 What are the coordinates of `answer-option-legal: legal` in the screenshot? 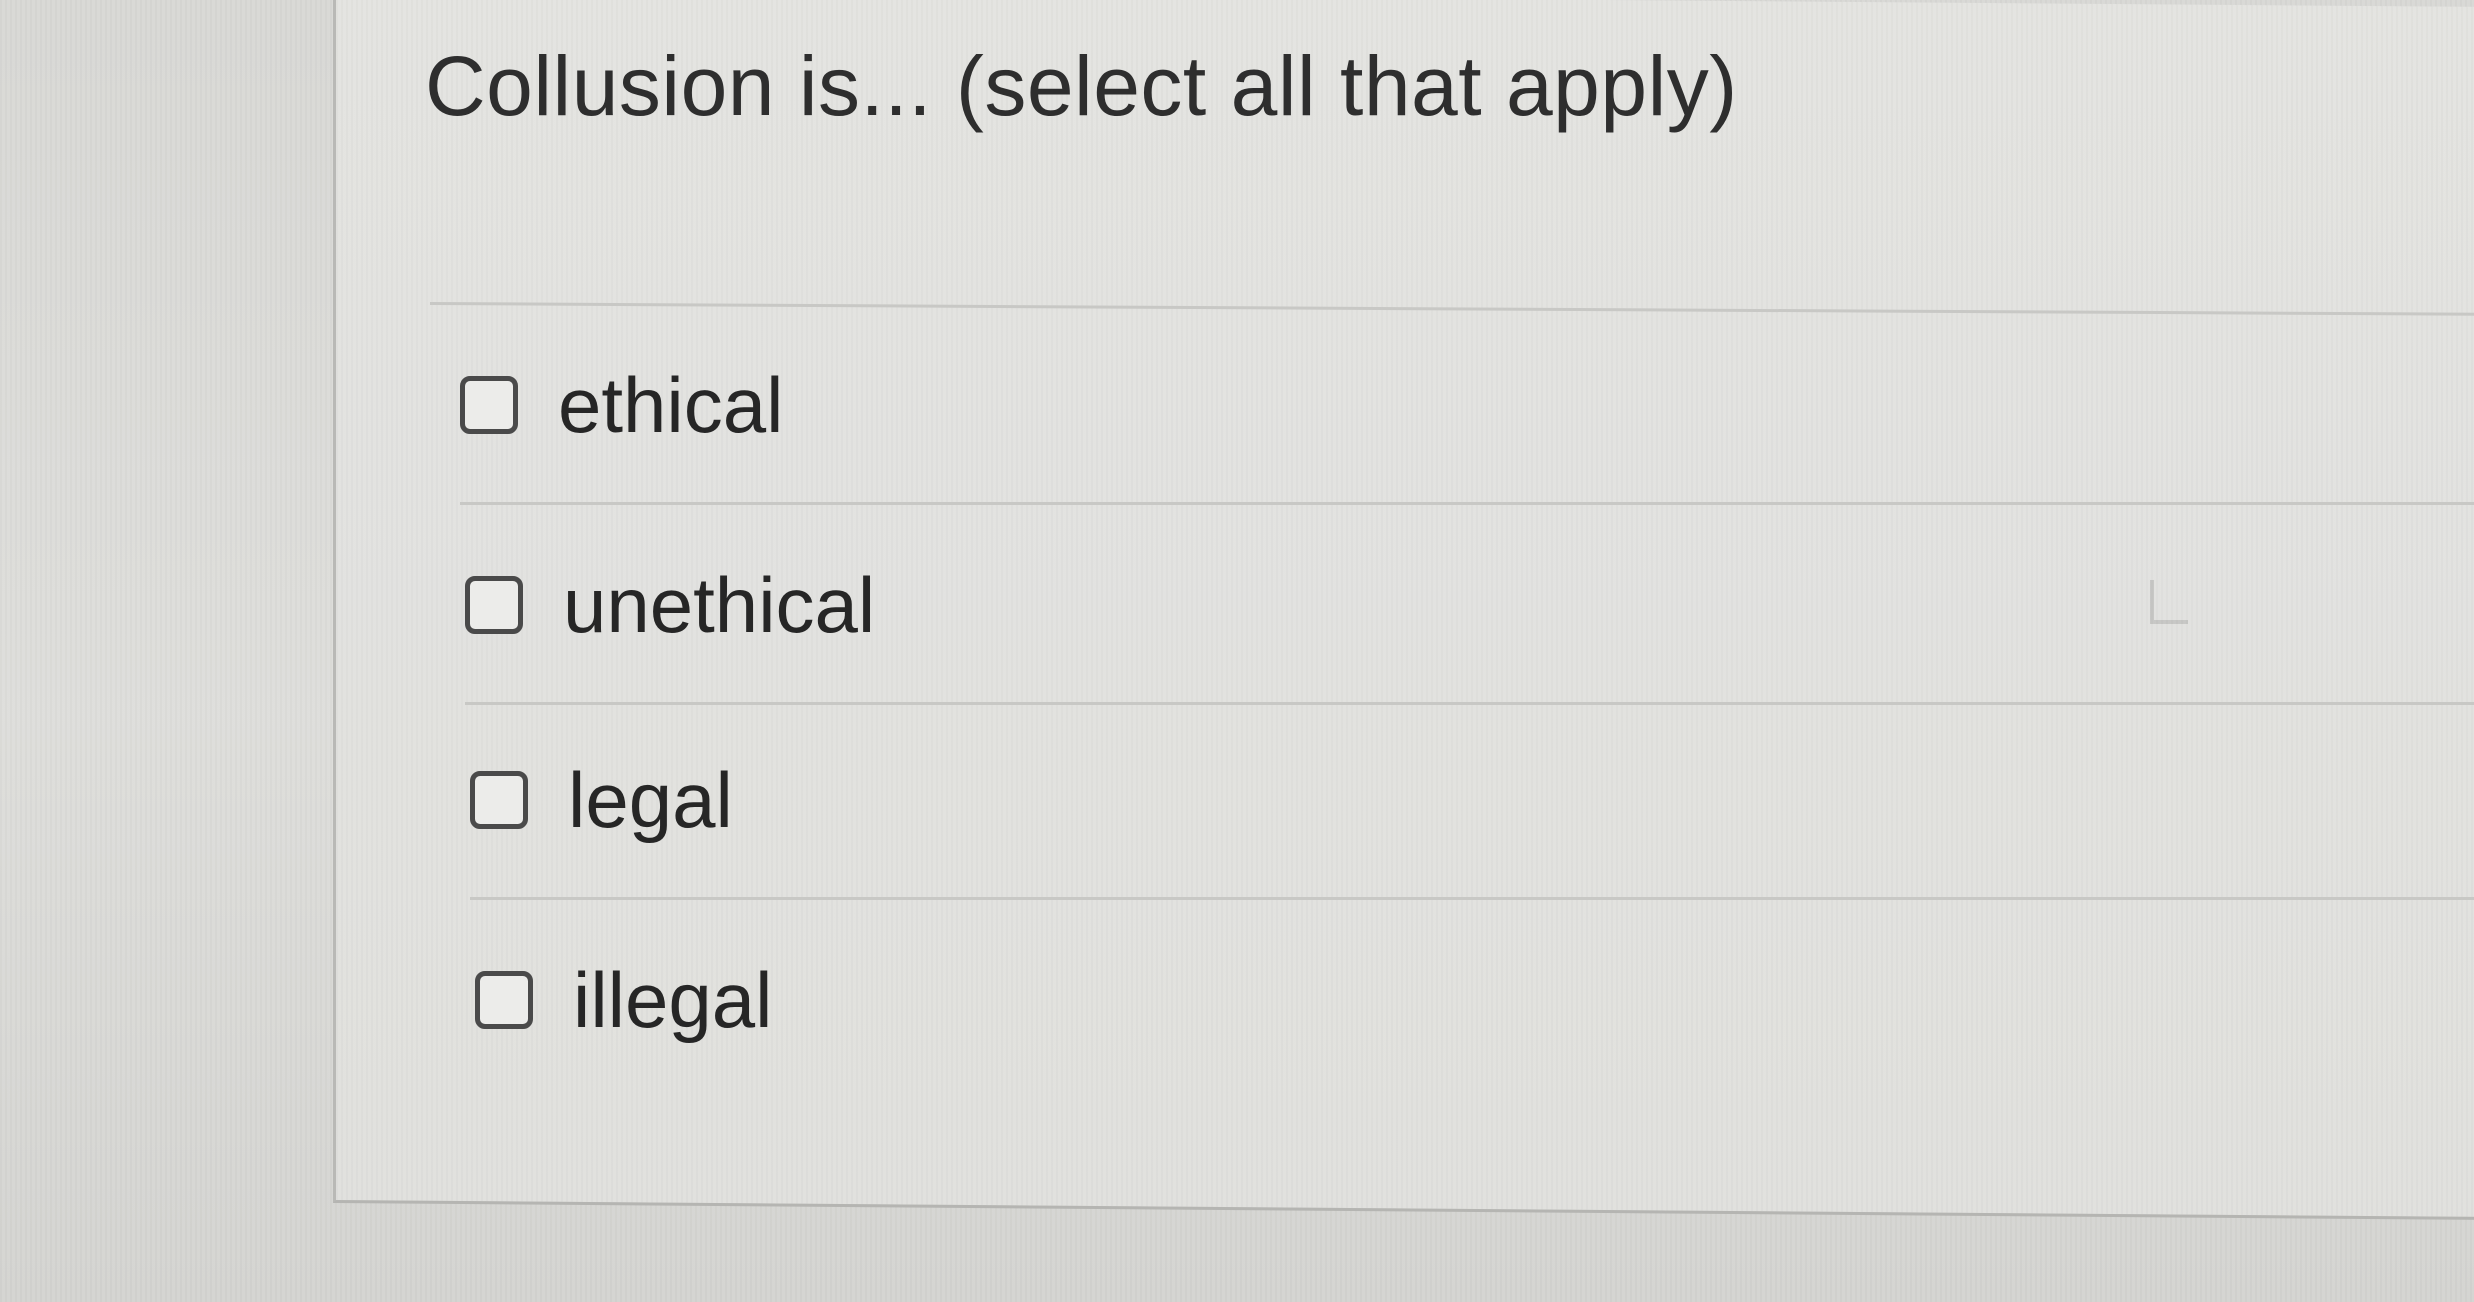 It's located at (1472, 800).